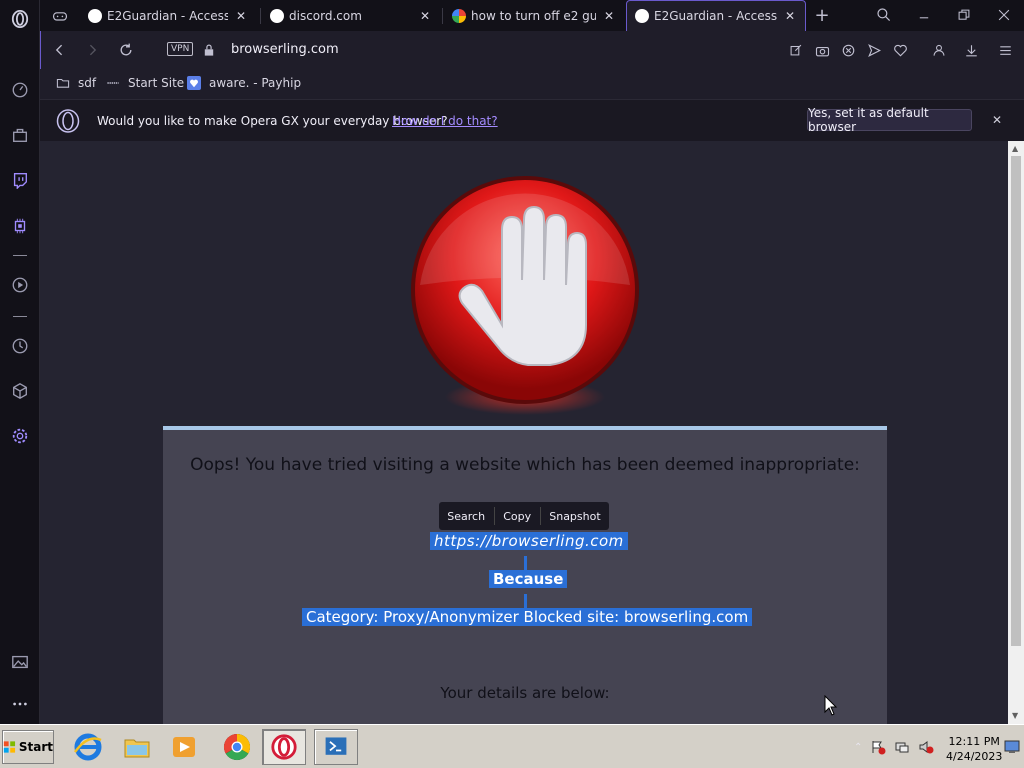 The width and height of the screenshot is (1024, 768). I want to click on close-notification-icon: ✕, so click(997, 120).